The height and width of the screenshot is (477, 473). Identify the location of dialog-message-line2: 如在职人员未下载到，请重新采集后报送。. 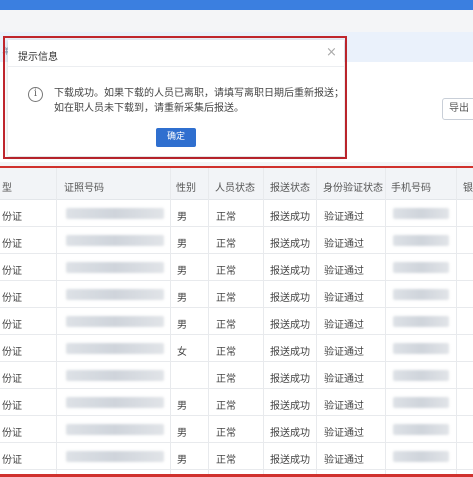
(149, 108).